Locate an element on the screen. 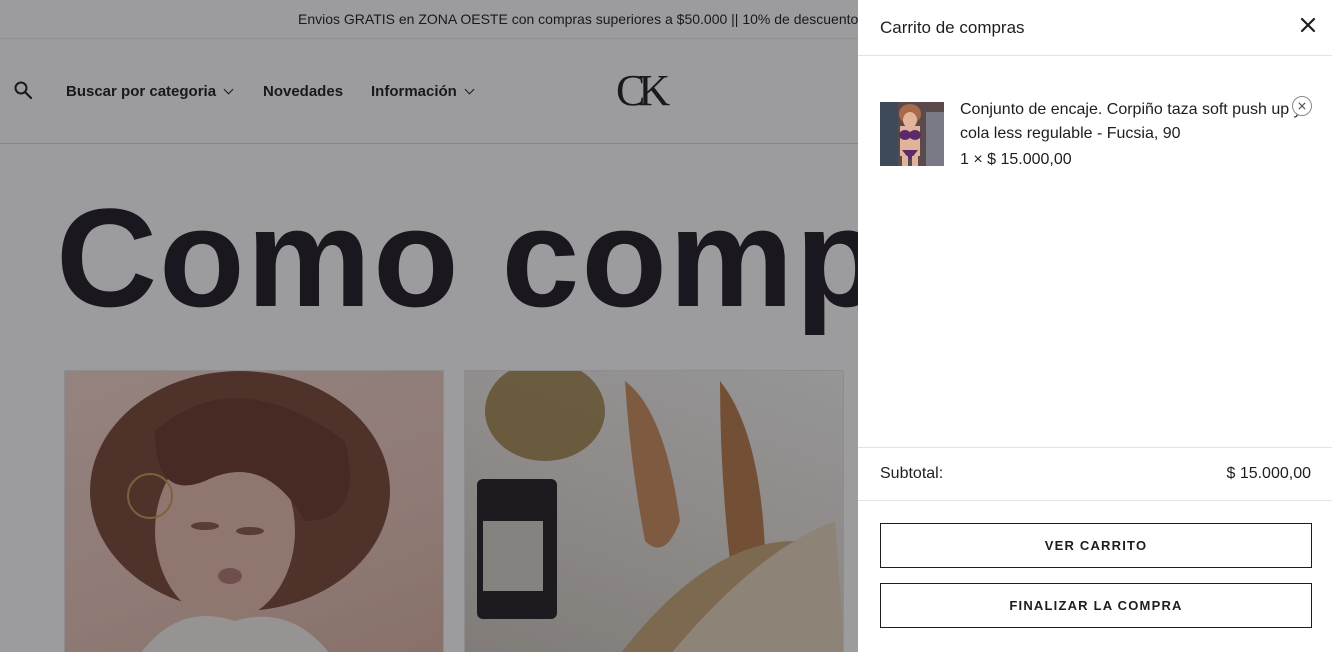 Image resolution: width=1332 pixels, height=652 pixels. cart-title: Carrito de compras is located at coordinates (952, 27).